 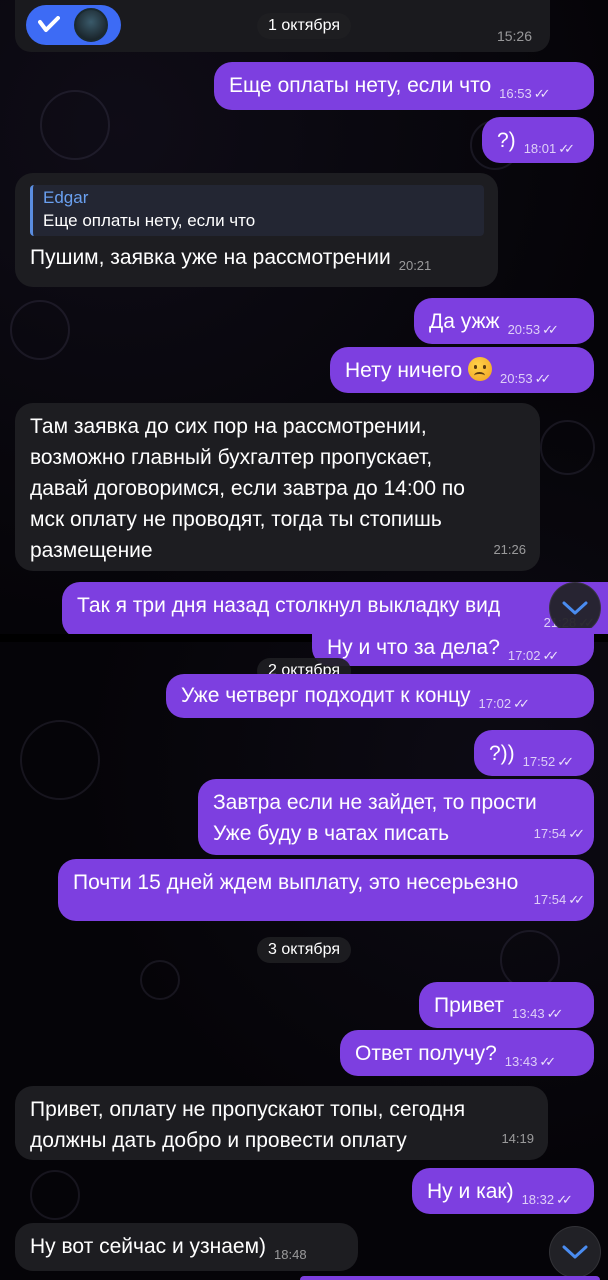 What do you see at coordinates (210, 257) in the screenshot?
I see `message-text: Пушим, заявка уже на рассмотрении` at bounding box center [210, 257].